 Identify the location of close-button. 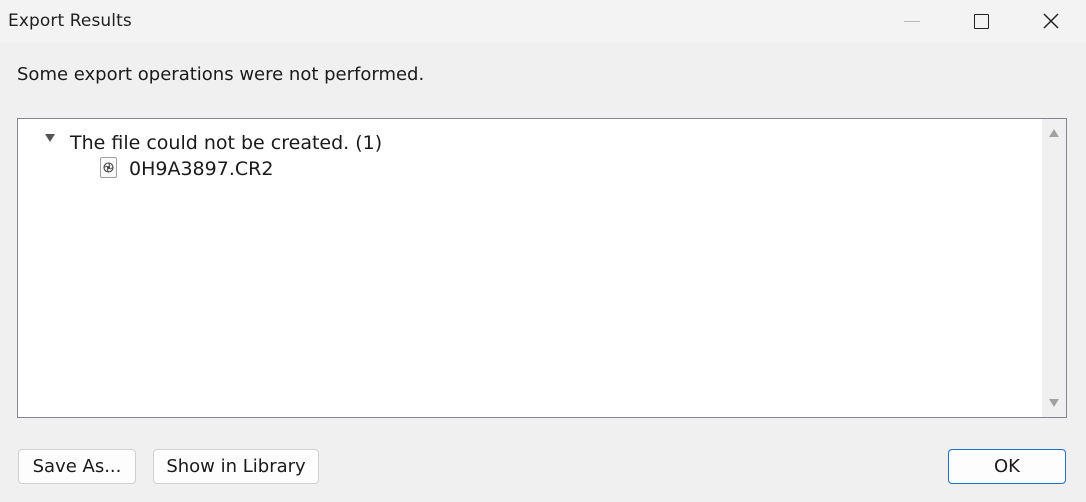
(1051, 21).